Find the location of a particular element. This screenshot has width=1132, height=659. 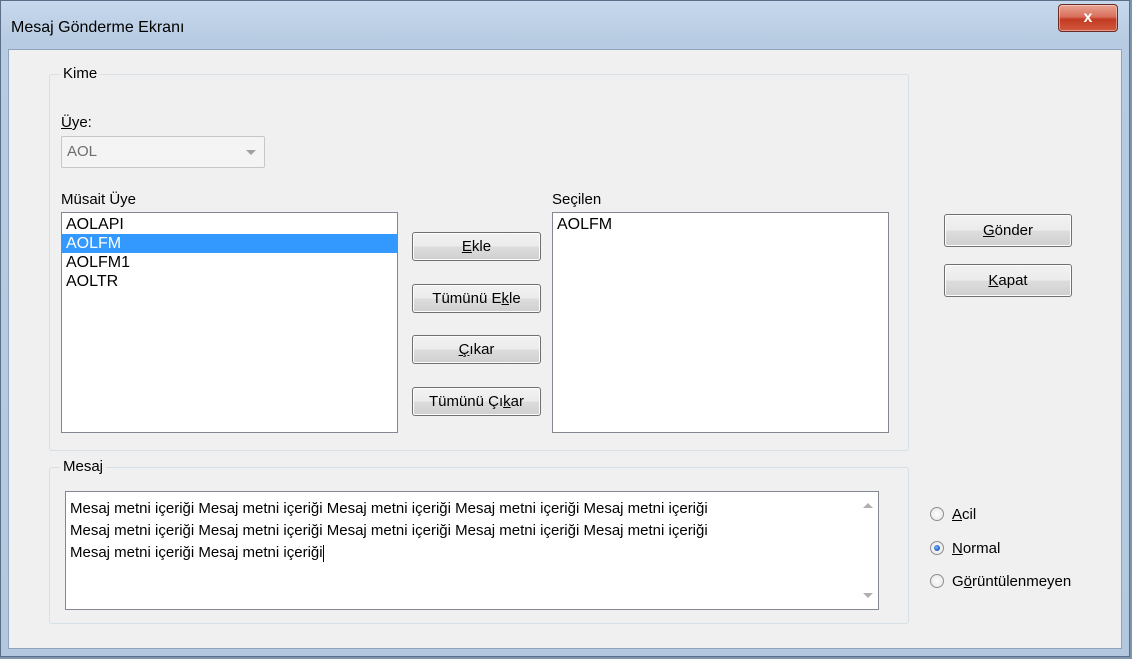

radio-goruntulenmeyen-label: Görüntülenmeyen is located at coordinates (1011, 582).